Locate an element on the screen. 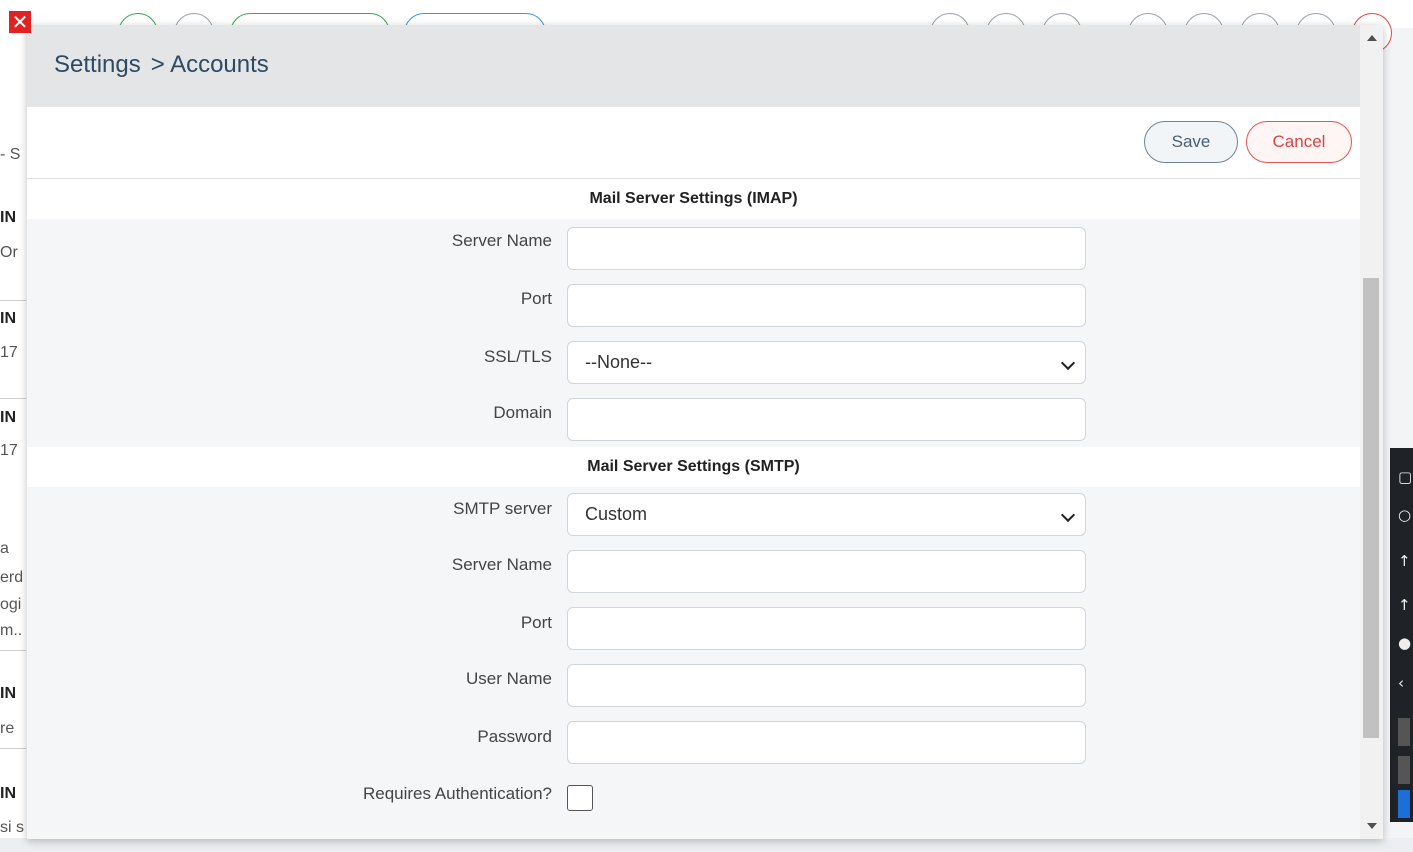 The width and height of the screenshot is (1413, 852). breadcrumb: Settings > Accounts is located at coordinates (161, 65).